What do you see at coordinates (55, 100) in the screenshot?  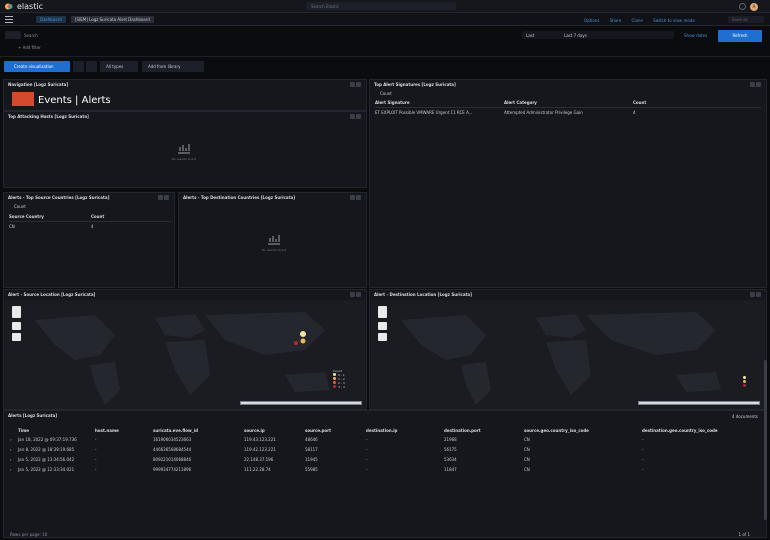 I see `events-link: Events` at bounding box center [55, 100].